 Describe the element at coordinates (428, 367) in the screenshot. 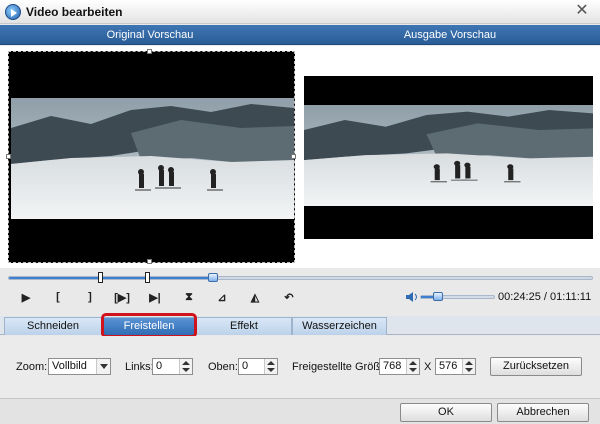

I see `size-separator: X` at that location.